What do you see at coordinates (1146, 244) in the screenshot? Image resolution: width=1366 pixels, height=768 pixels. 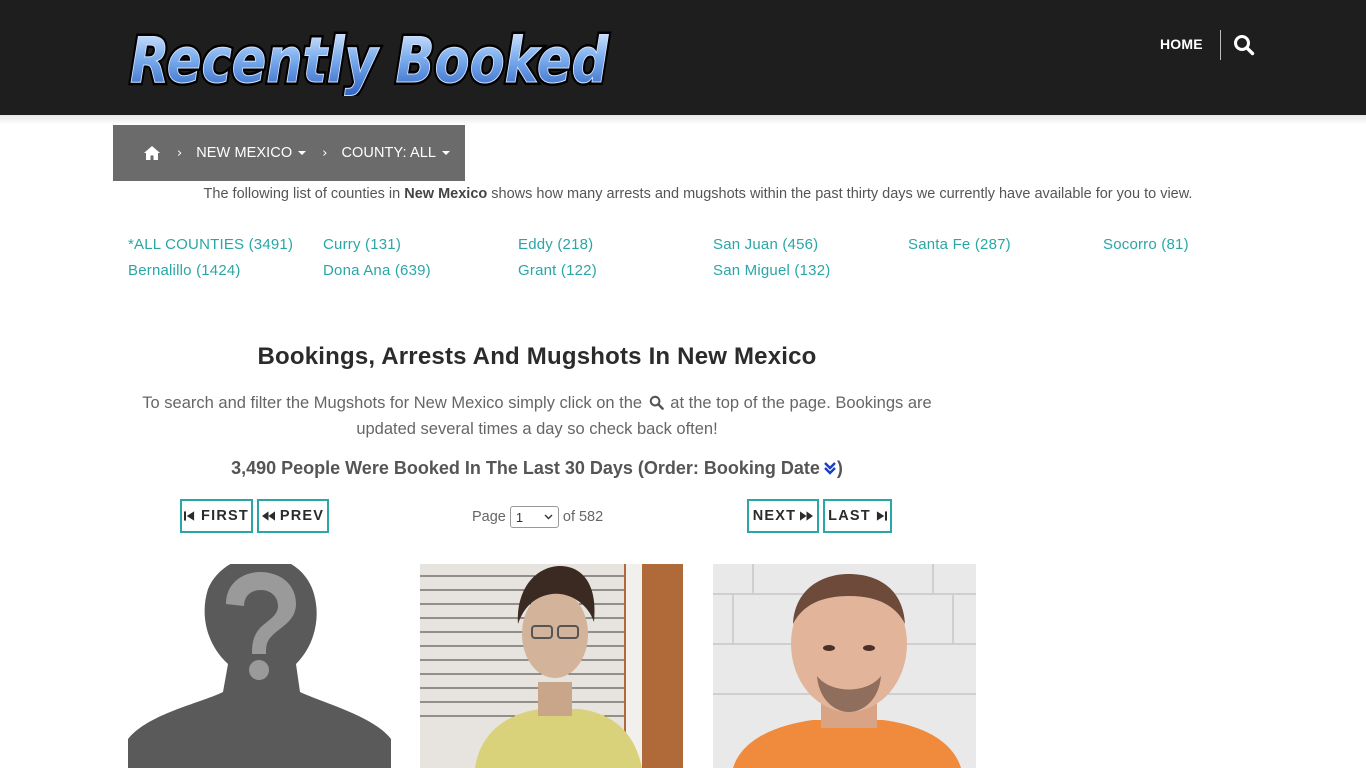 I see `county-link-socorro: Socorro (81)` at bounding box center [1146, 244].